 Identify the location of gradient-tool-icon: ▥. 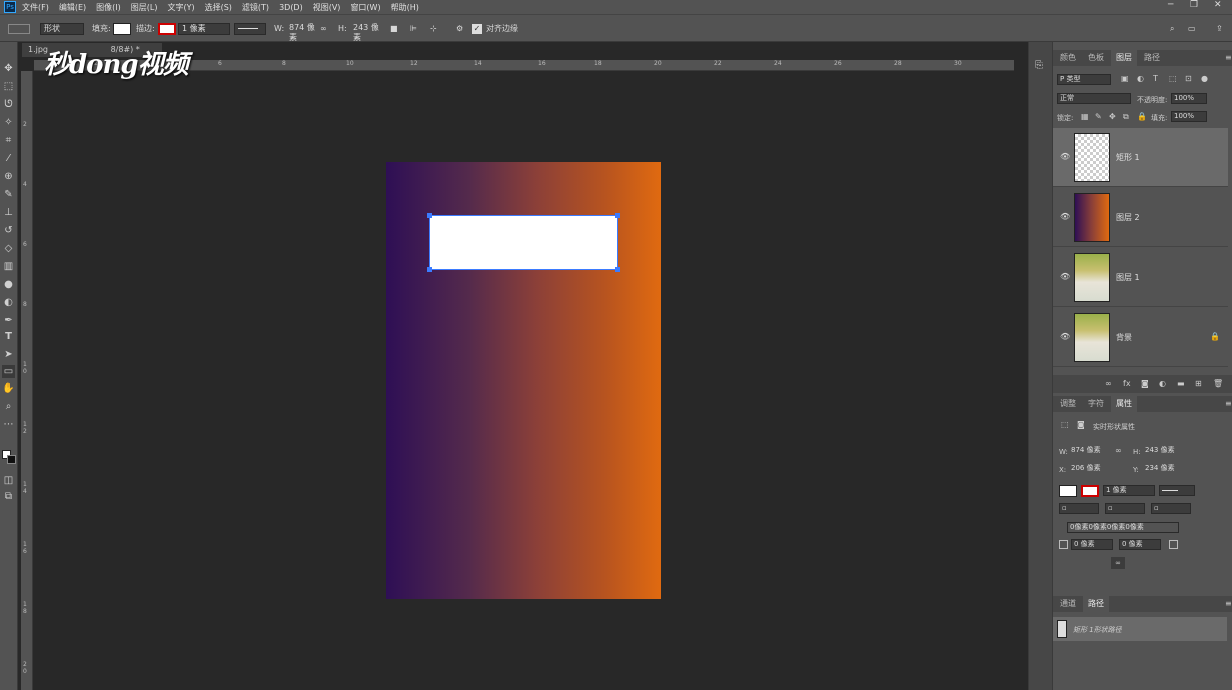
(8, 266).